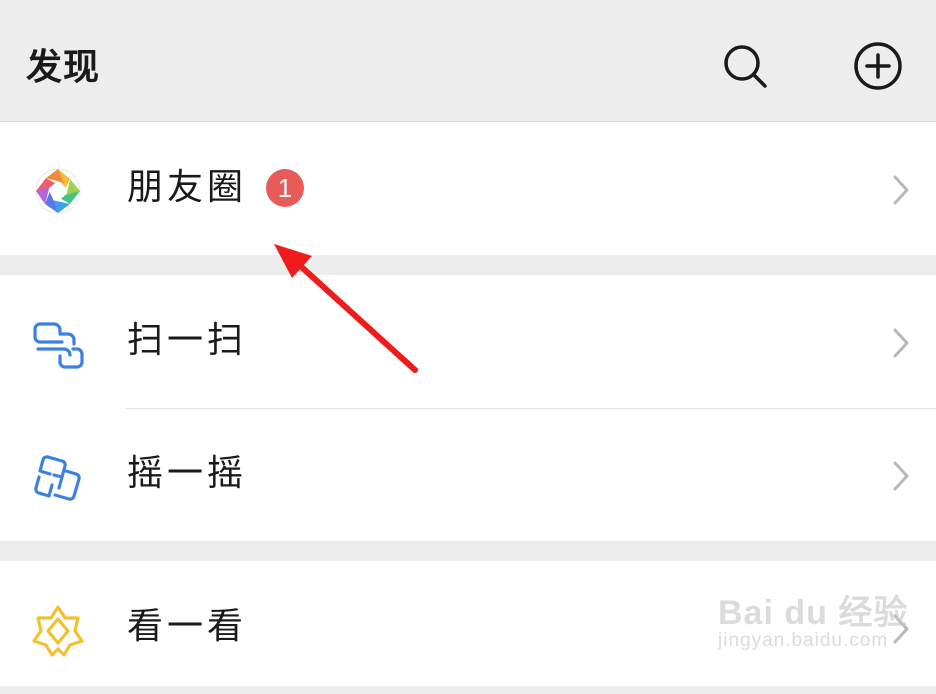  I want to click on add-circle-icon, so click(878, 66).